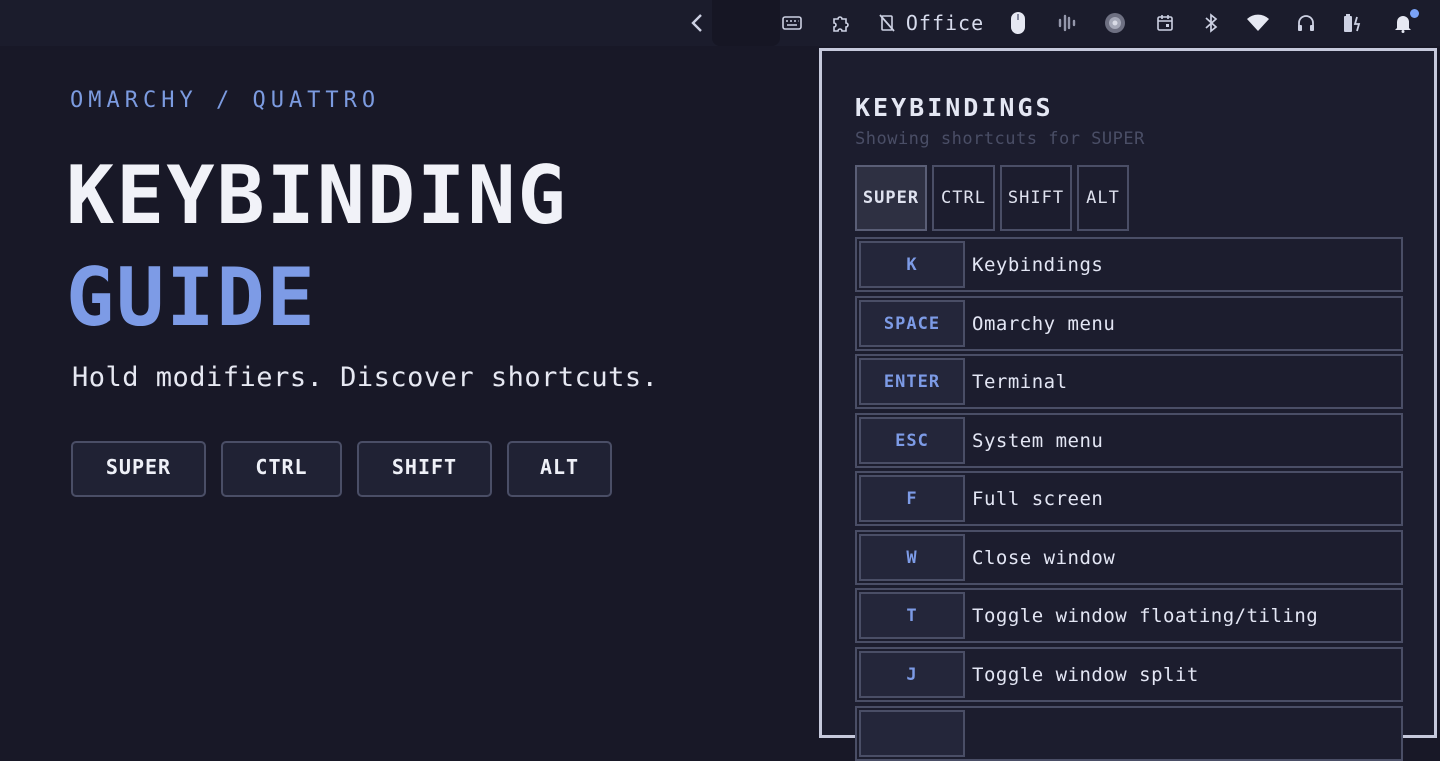  I want to click on modifier-button-shift: SHIFT, so click(424, 469).